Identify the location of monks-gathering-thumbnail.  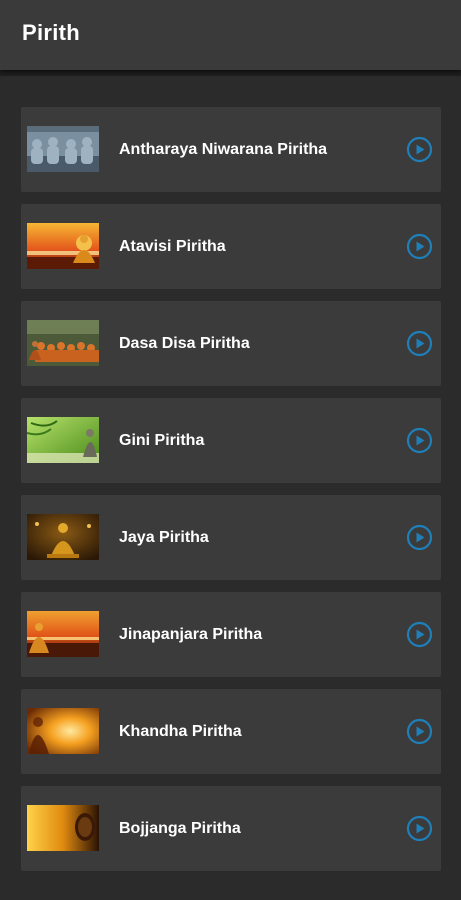
(63, 343).